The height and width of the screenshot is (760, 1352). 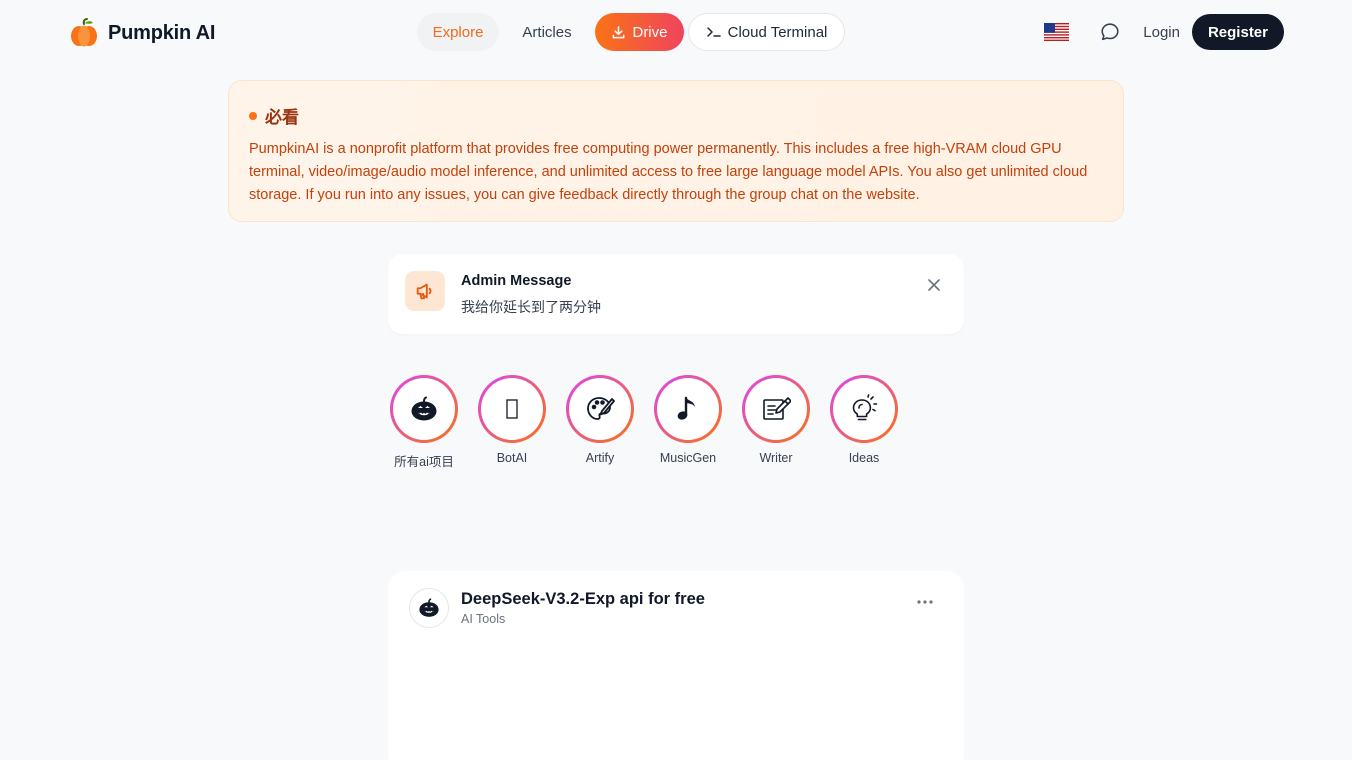 What do you see at coordinates (516, 281) in the screenshot?
I see `admin-message-title: Admin Message` at bounding box center [516, 281].